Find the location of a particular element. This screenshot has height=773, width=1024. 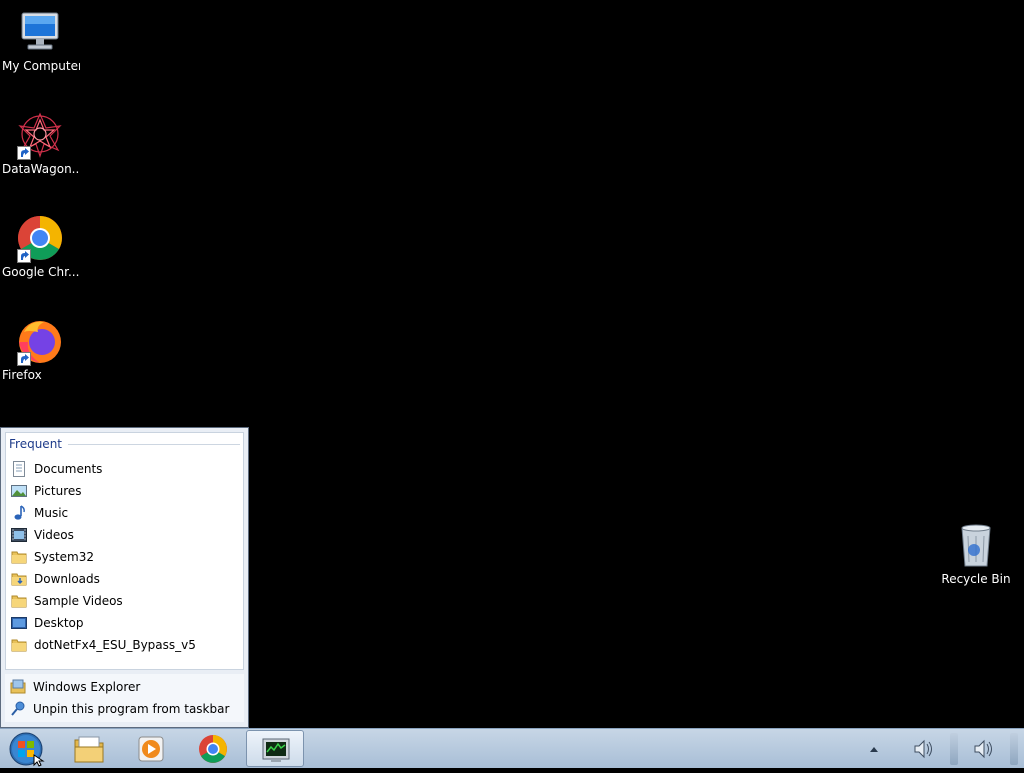

windows-logo-icon is located at coordinates (27, 749).